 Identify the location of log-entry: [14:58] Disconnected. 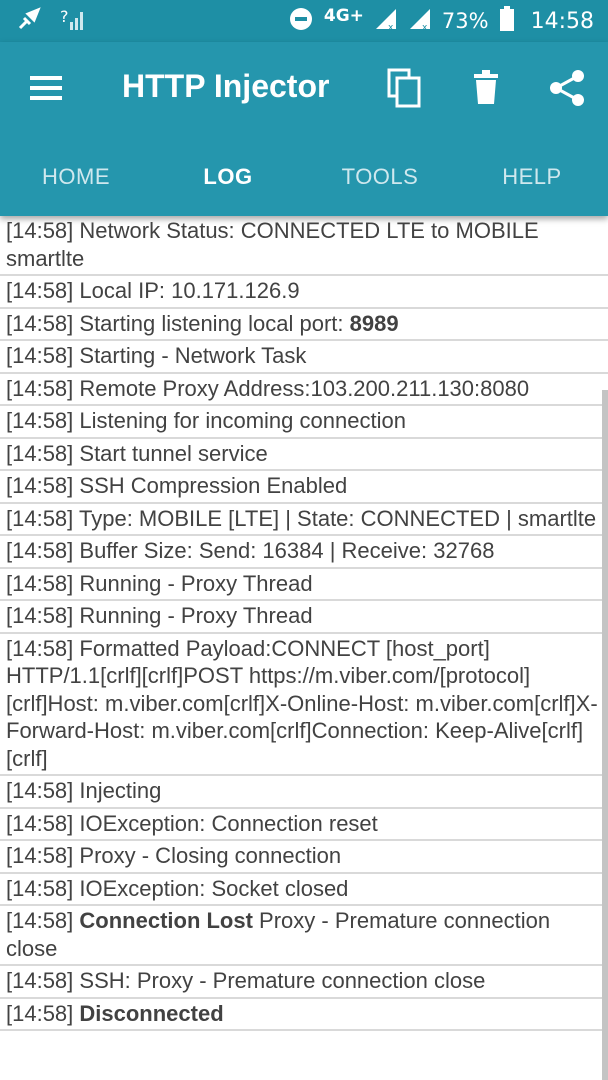
(304, 1015).